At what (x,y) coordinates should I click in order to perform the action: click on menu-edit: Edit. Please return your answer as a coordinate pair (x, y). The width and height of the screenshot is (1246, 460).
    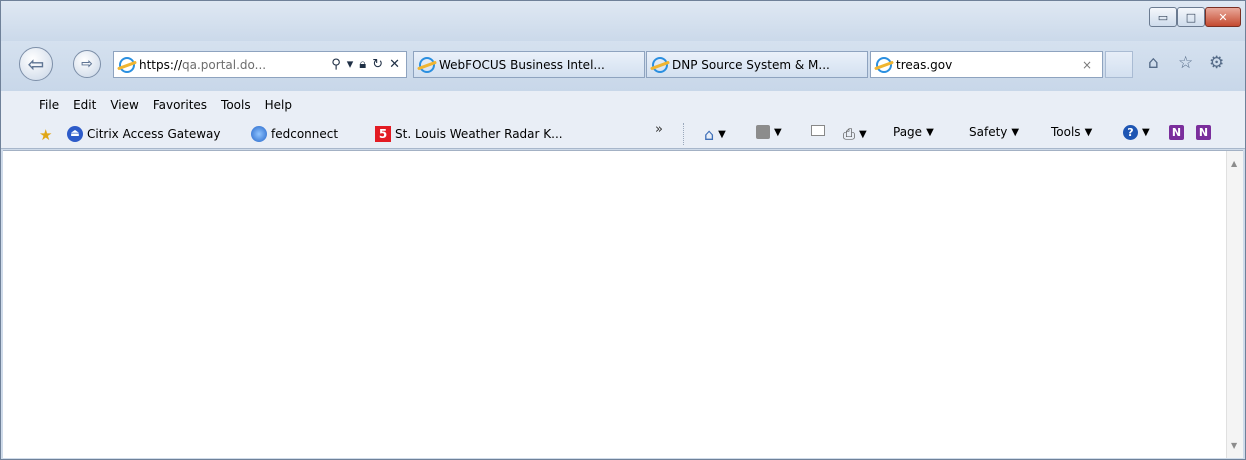
    Looking at the image, I should click on (84, 105).